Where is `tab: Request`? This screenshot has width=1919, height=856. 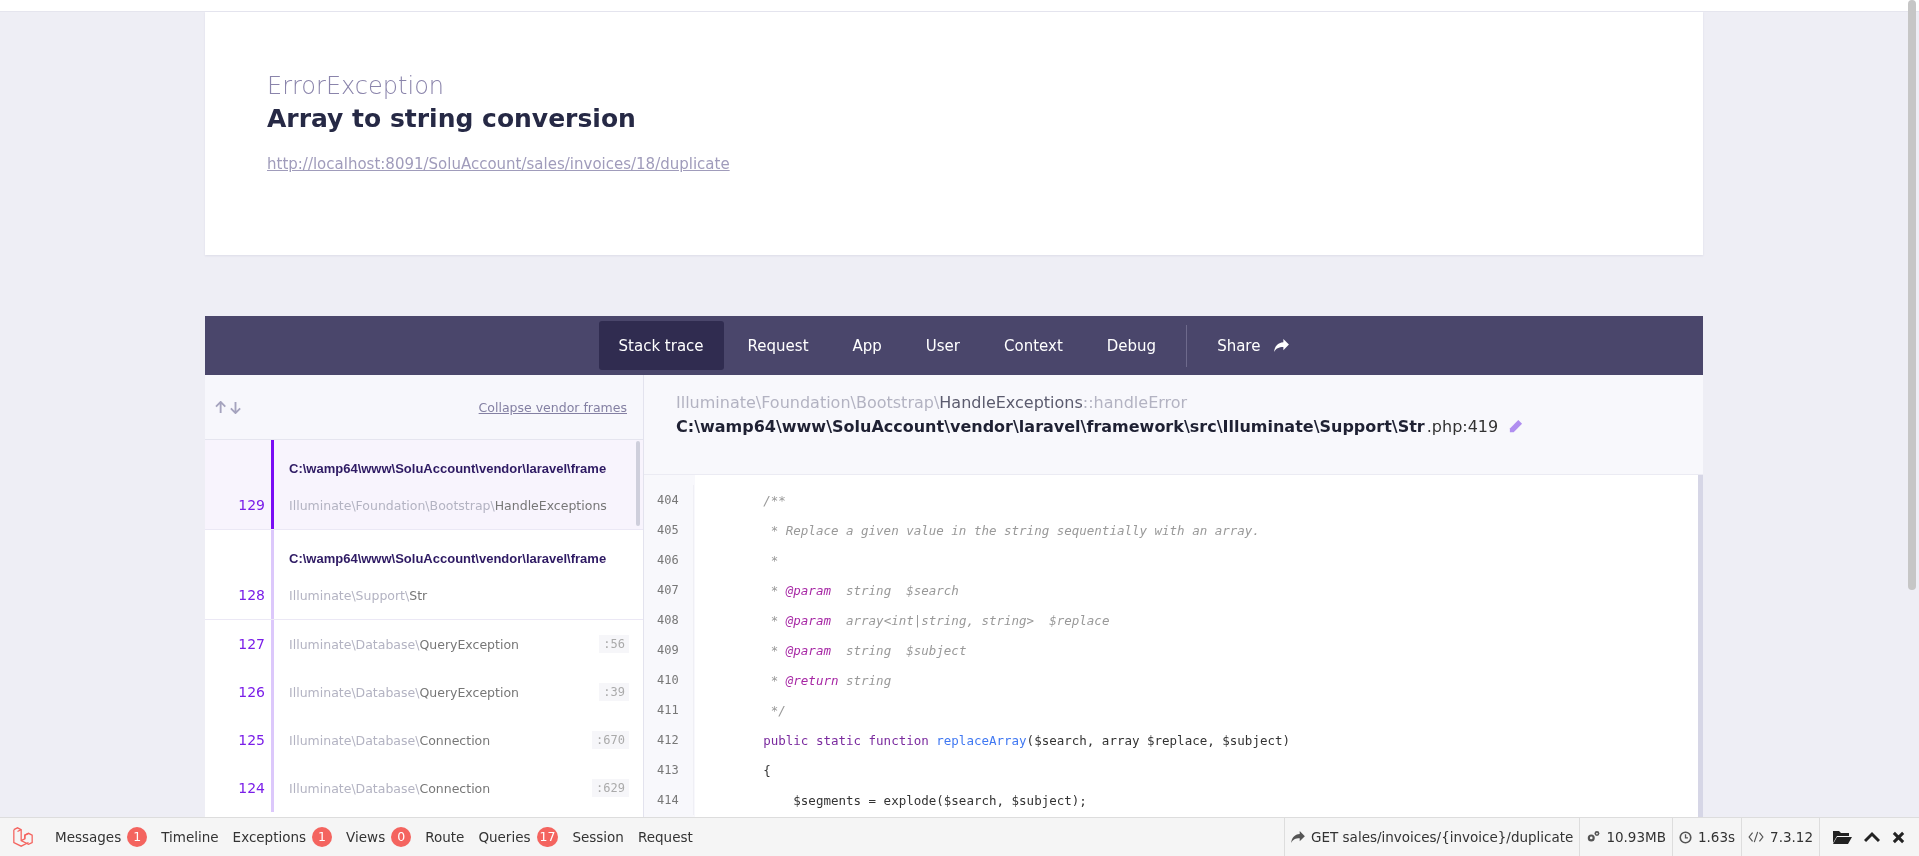
tab: Request is located at coordinates (778, 345).